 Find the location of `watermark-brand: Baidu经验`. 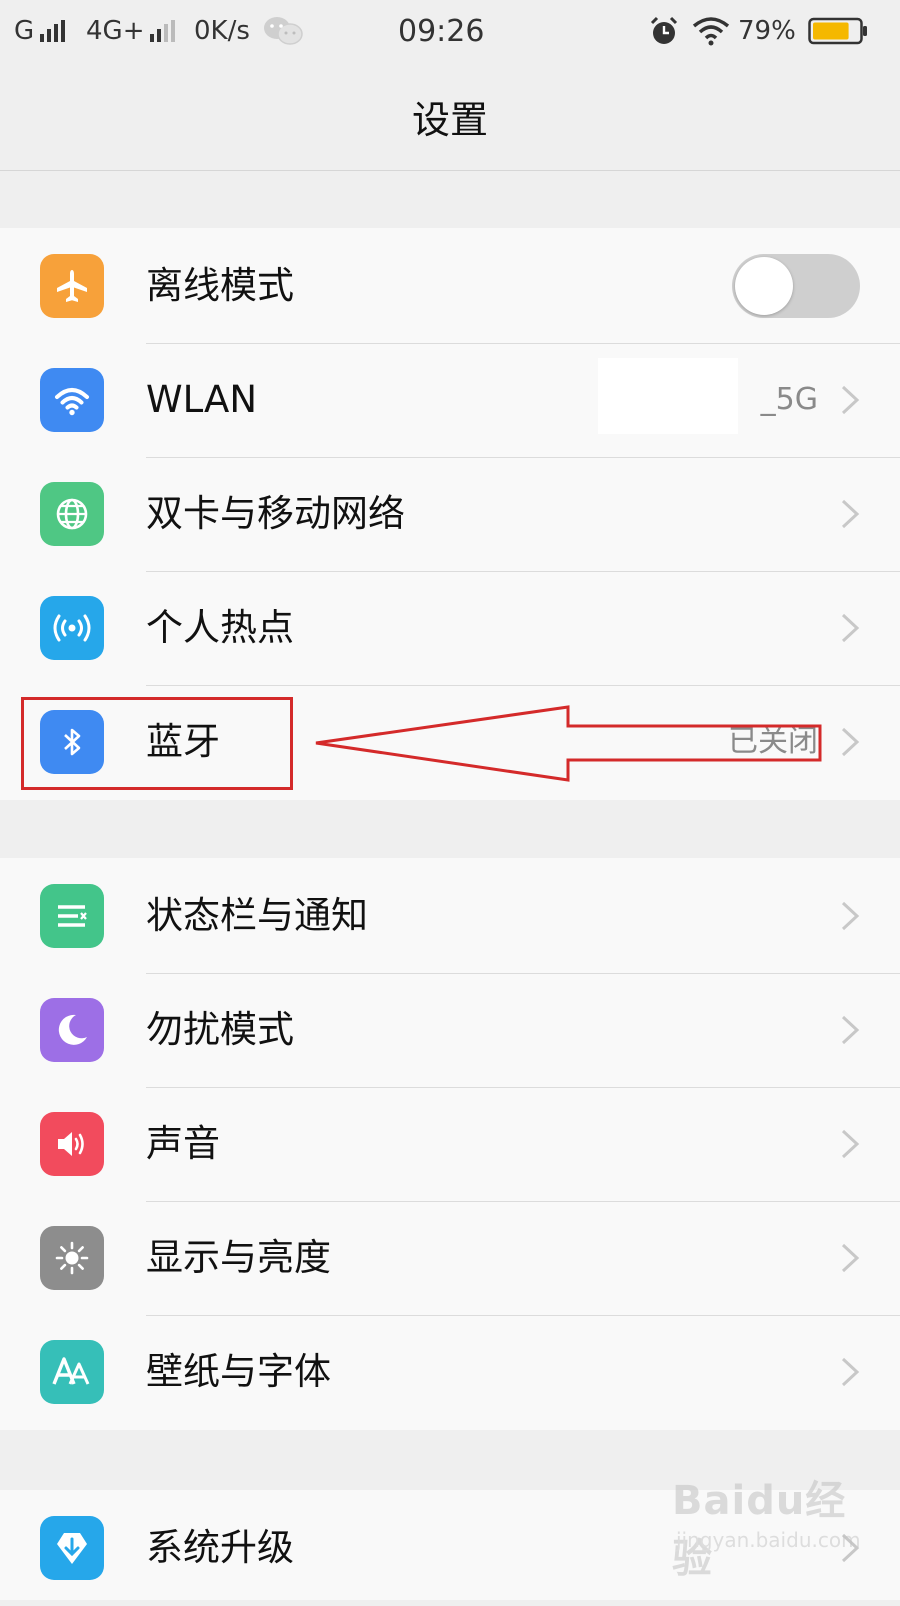

watermark-brand: Baidu经验 is located at coordinates (759, 1530).